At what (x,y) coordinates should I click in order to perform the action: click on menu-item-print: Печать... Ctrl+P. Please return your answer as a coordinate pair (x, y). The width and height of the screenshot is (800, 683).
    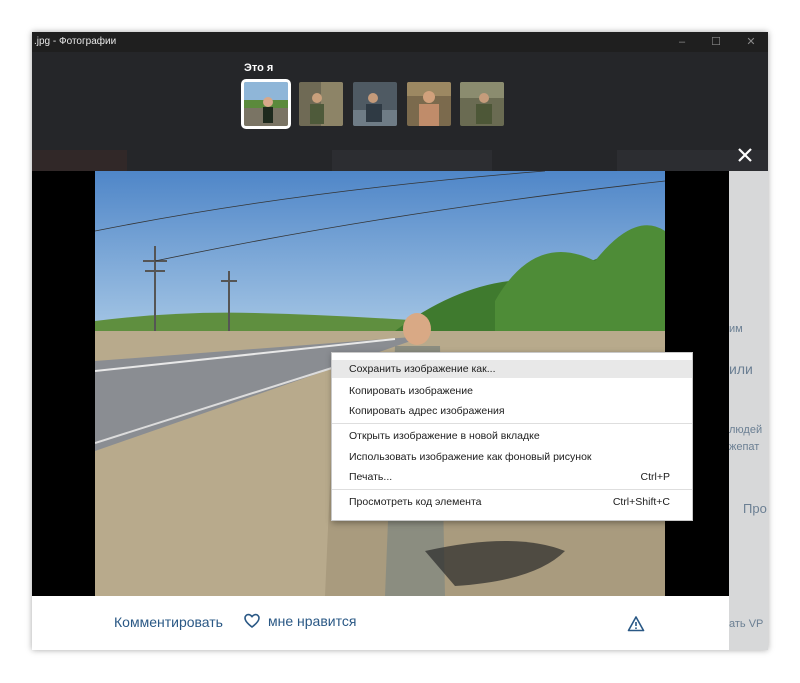
    Looking at the image, I should click on (512, 477).